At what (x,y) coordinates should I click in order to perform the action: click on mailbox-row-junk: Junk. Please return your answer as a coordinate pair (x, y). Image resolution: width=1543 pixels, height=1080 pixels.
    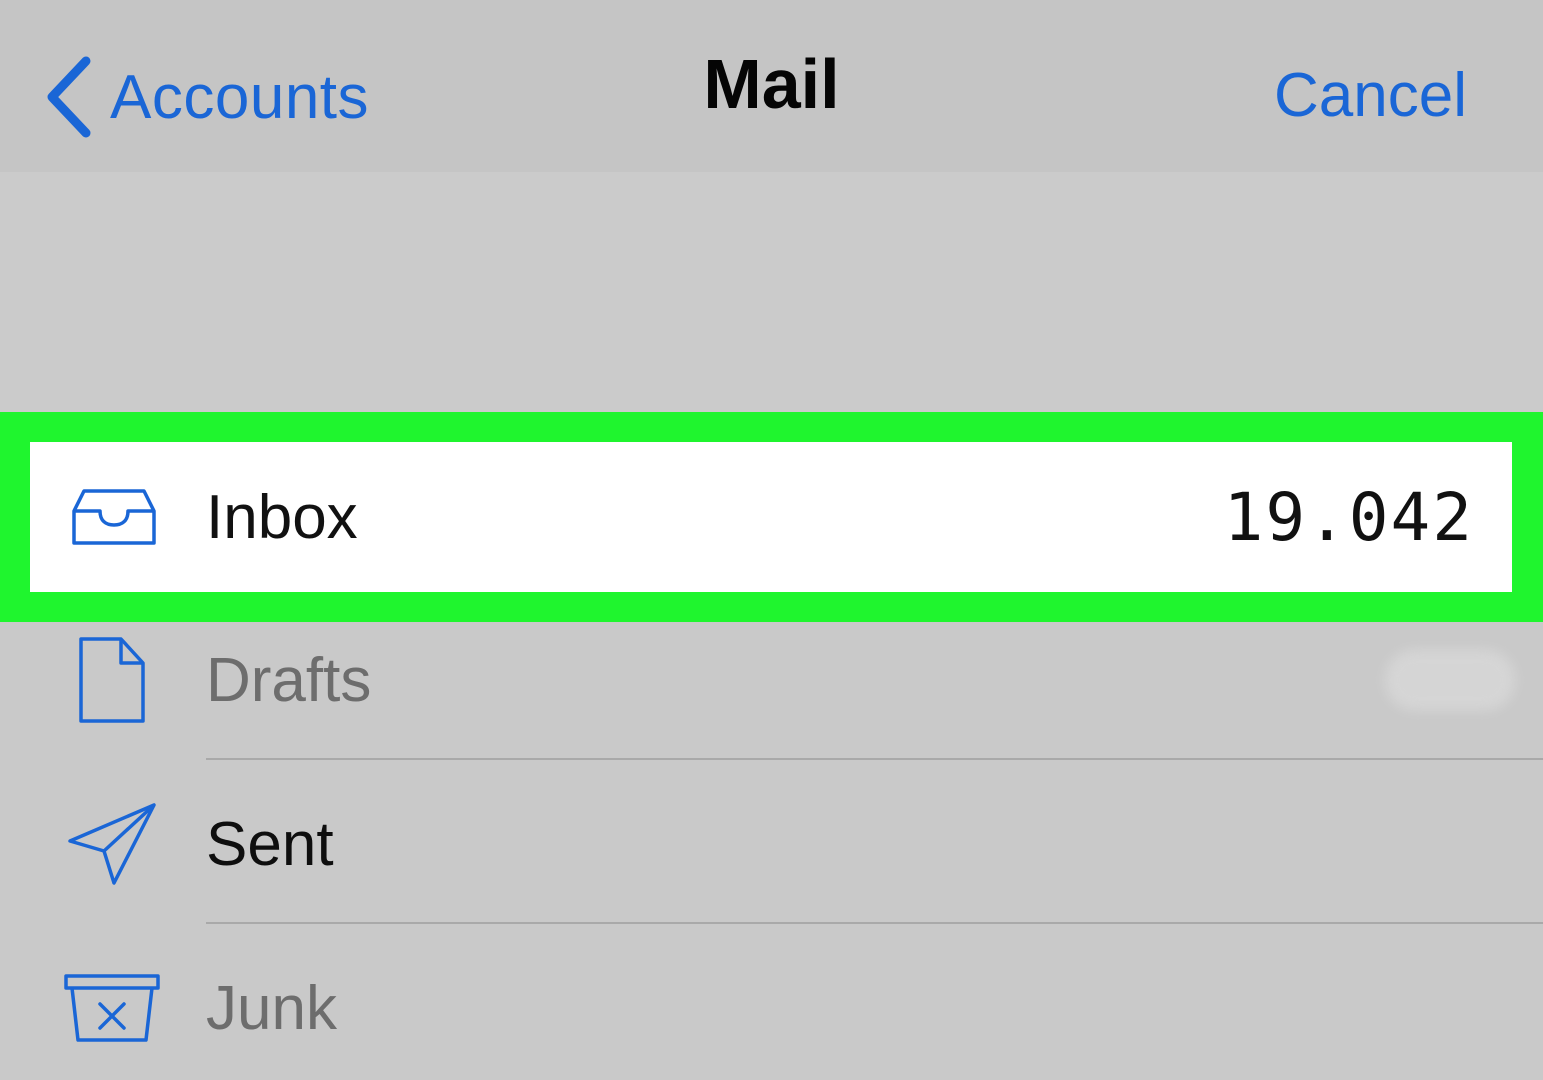
    Looking at the image, I should click on (771, 1003).